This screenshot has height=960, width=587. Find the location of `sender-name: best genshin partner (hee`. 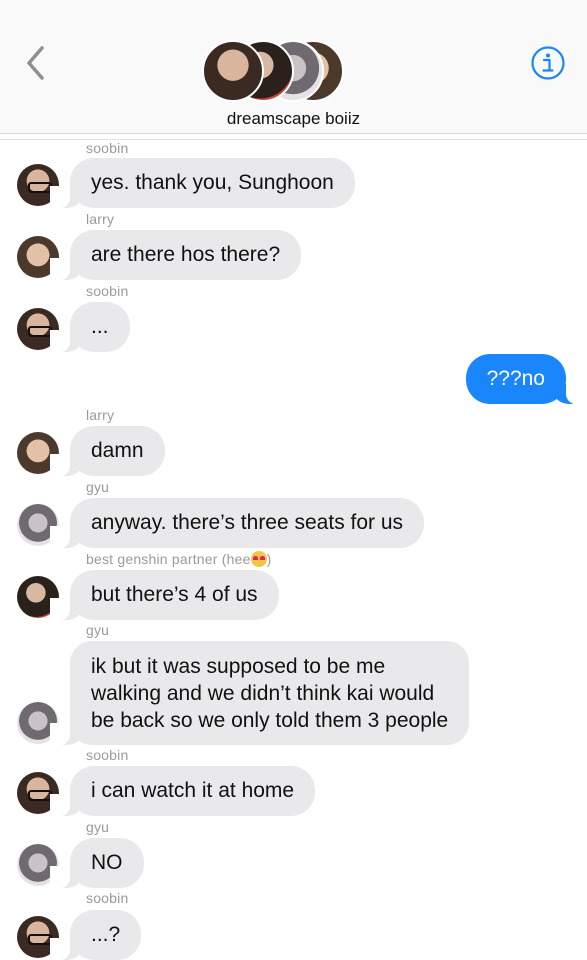

sender-name: best genshin partner (hee is located at coordinates (168, 559).